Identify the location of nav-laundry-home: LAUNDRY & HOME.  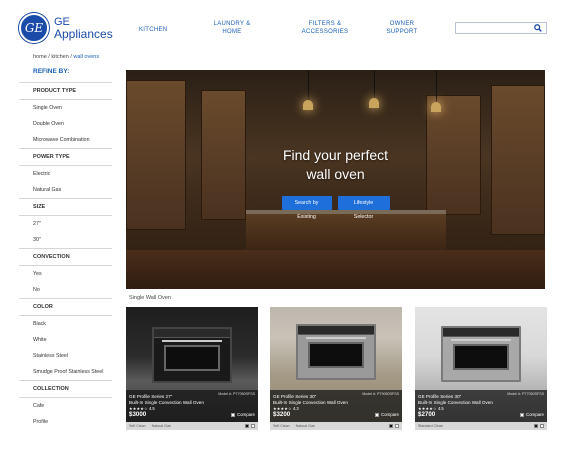
(232, 28).